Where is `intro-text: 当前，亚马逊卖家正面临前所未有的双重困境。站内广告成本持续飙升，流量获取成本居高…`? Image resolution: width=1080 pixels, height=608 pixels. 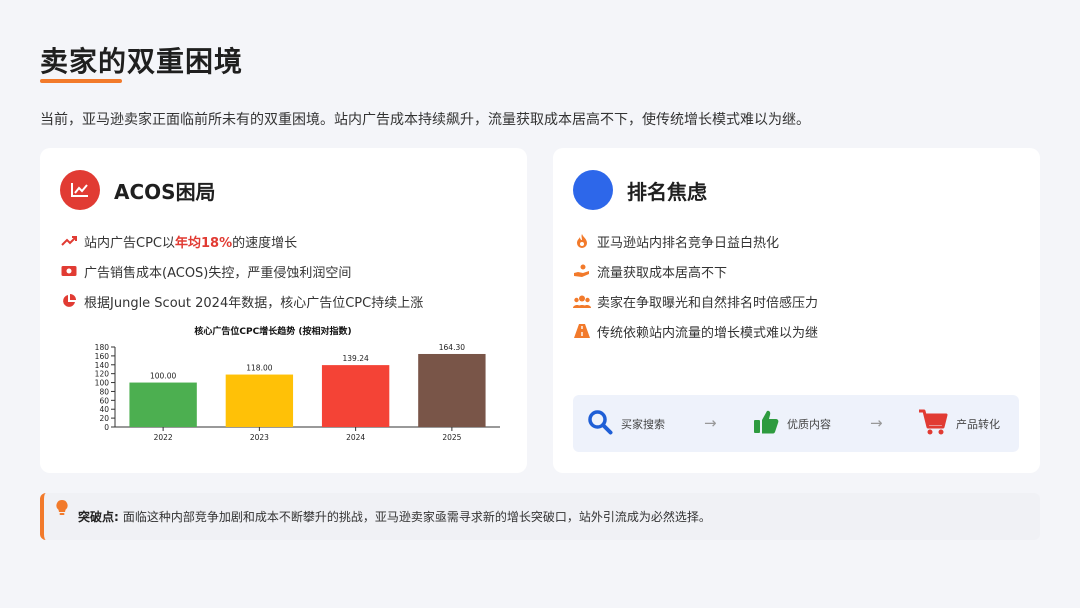
intro-text: 当前，亚马逊卖家正面临前所未有的双重困境。站内广告成本持续飙升，流量获取成本居高… is located at coordinates (425, 120).